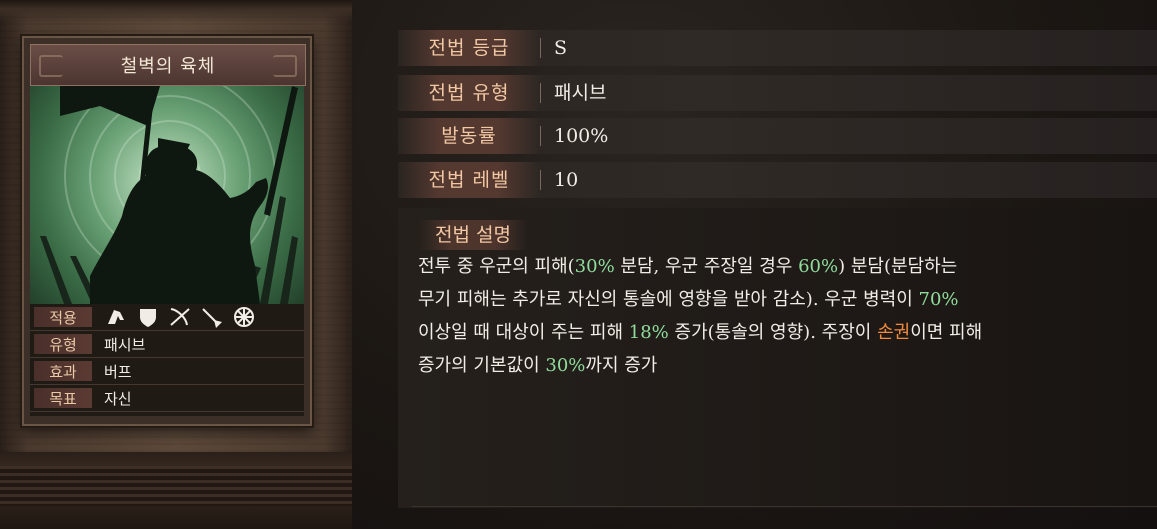  Describe the element at coordinates (777, 180) in the screenshot. I see `stat-row-level: 전법 레벨 10` at that location.